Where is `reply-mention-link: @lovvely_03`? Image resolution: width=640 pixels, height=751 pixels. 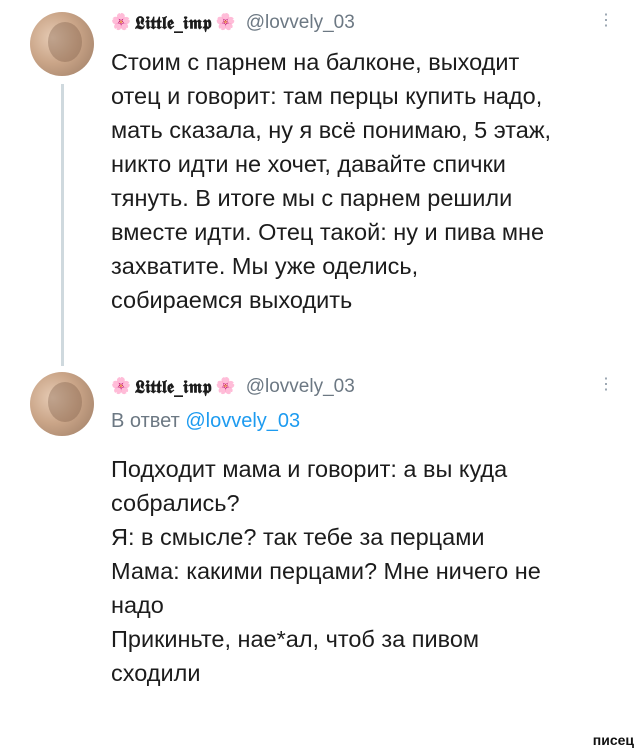 reply-mention-link: @lovvely_03 is located at coordinates (242, 421).